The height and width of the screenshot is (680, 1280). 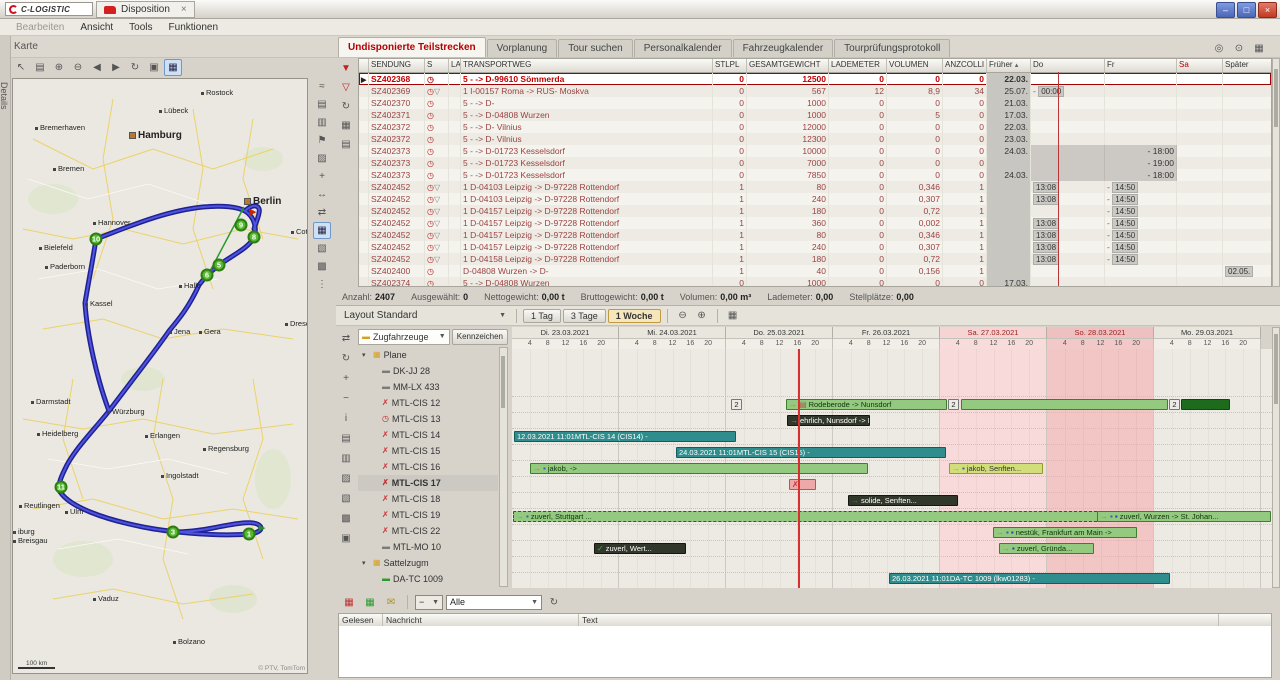 I want to click on cal-red-icon: ▦, so click(x=349, y=602).